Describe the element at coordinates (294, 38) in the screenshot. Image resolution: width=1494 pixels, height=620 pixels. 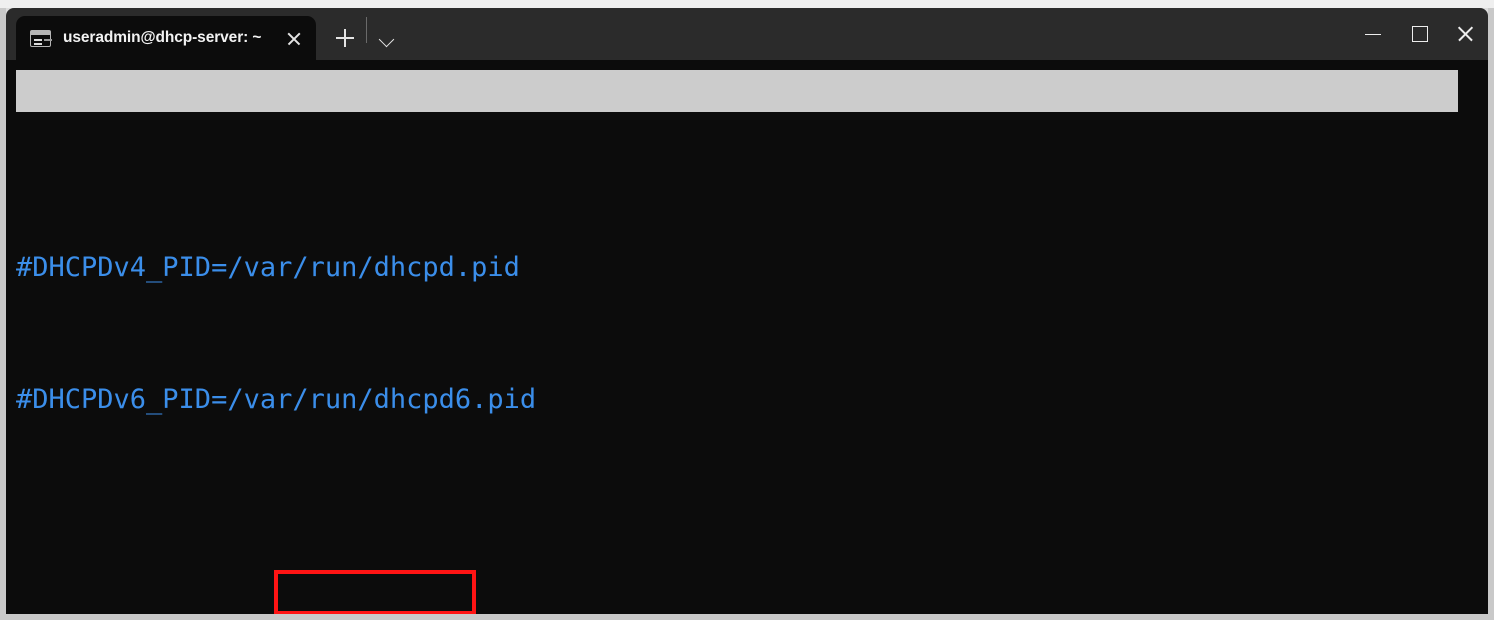
I see `close-tab-icon` at that location.